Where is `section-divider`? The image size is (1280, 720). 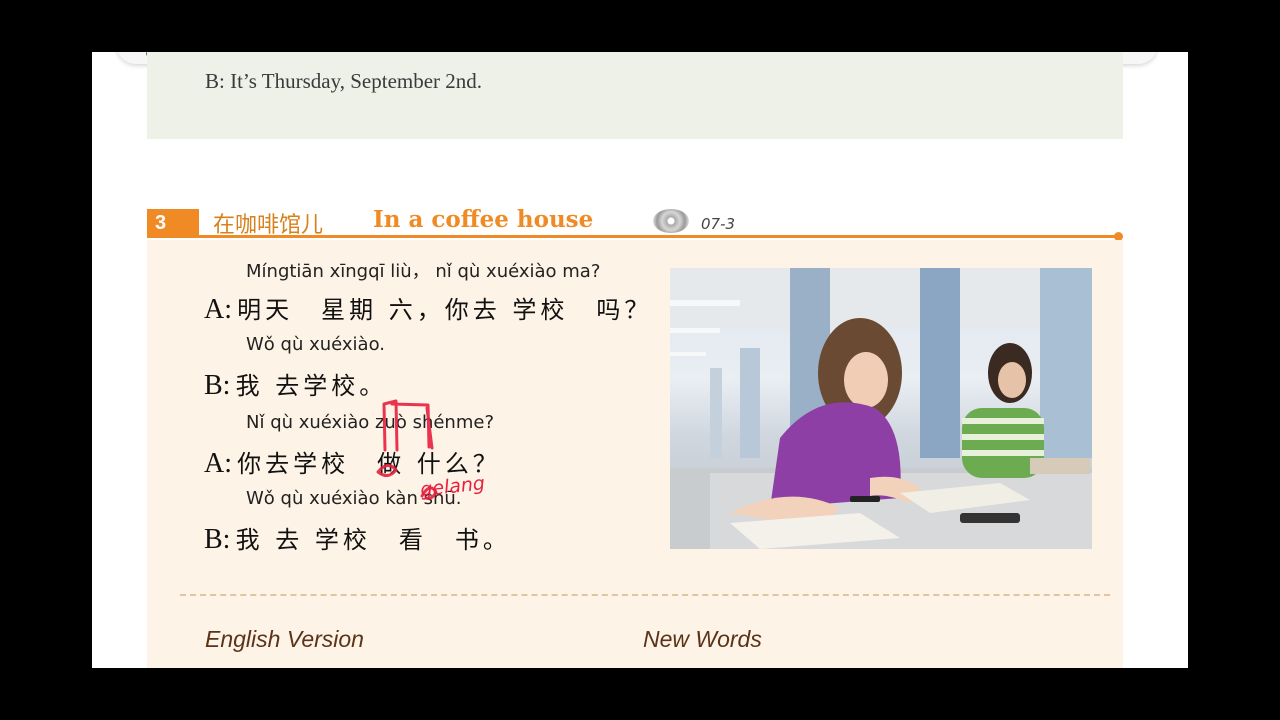
section-divider is located at coordinates (632, 236).